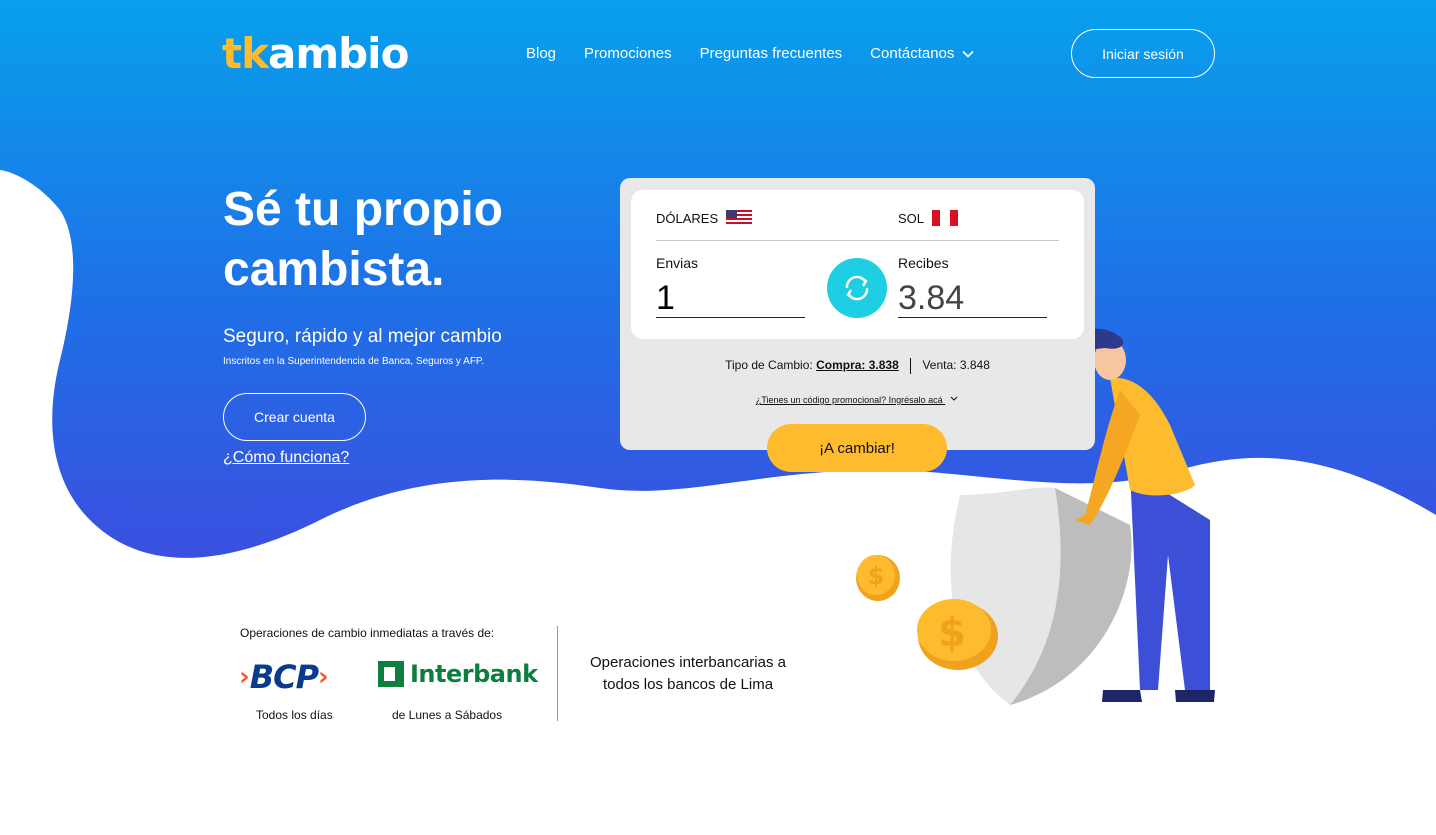 The height and width of the screenshot is (835, 1436). Describe the element at coordinates (447, 715) in the screenshot. I see `interbank-schedule: de Lunes a Sábados` at that location.